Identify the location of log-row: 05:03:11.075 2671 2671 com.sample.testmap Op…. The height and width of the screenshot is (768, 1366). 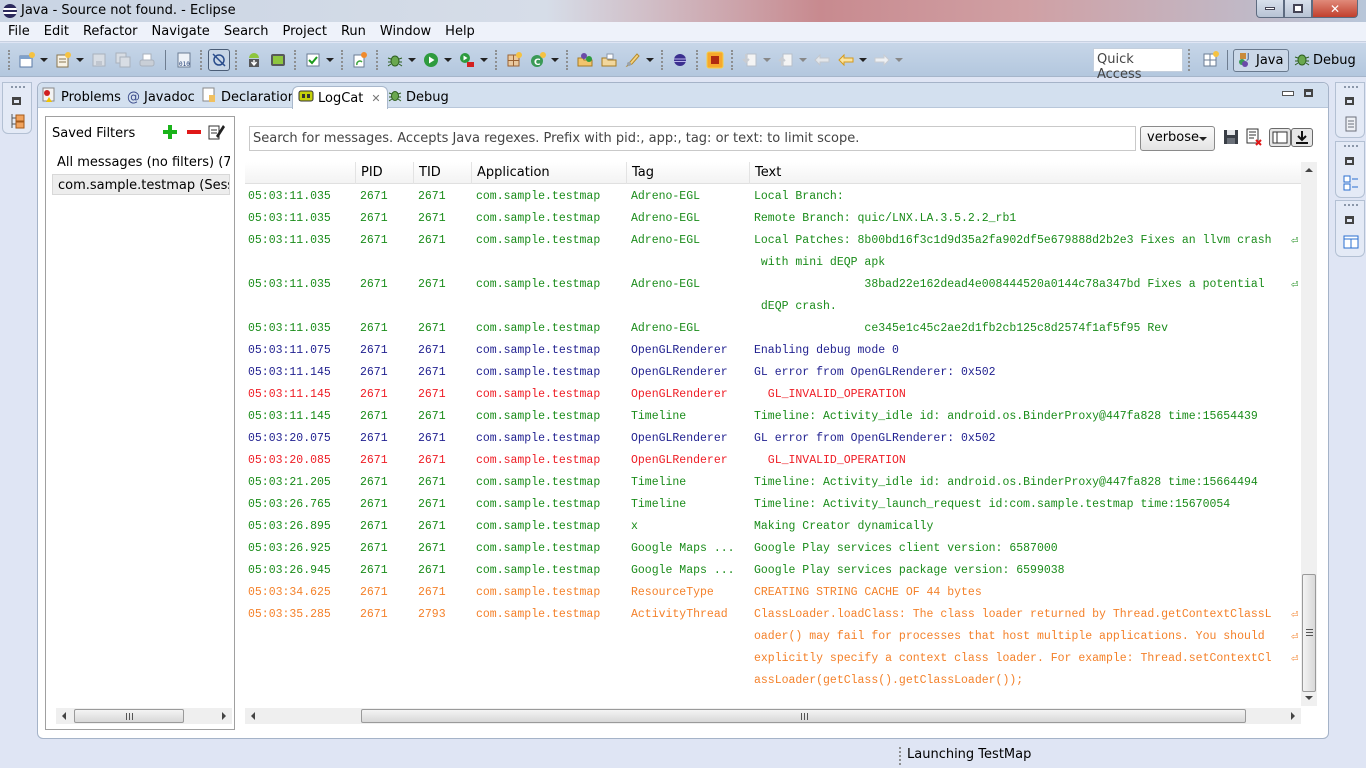
(773, 351).